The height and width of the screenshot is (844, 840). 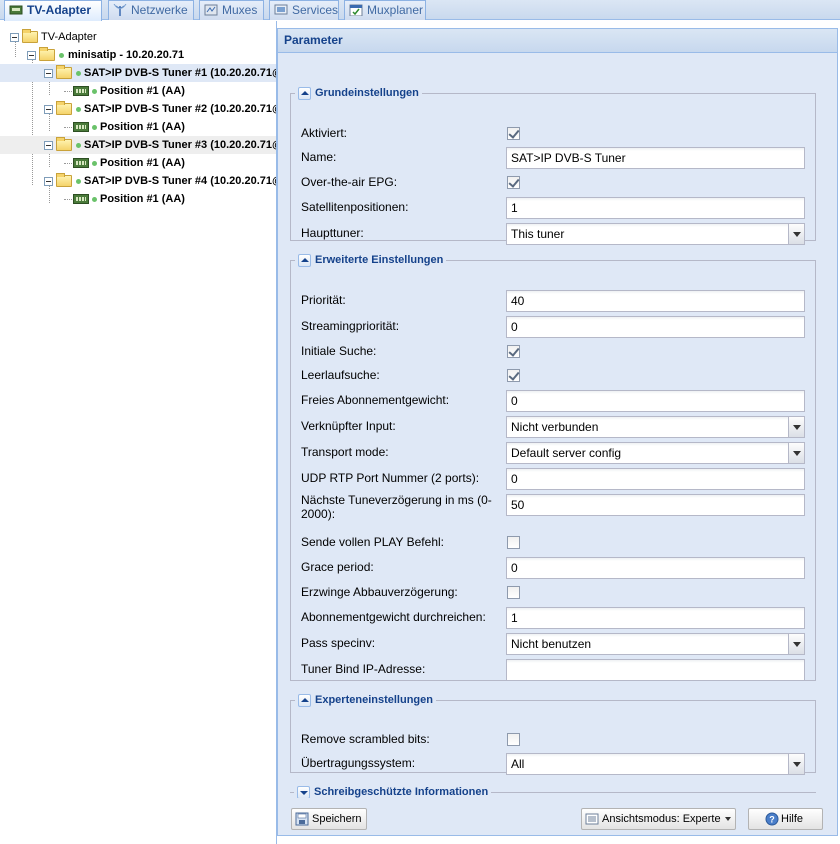 I want to click on antenna-icon, so click(x=120, y=10).